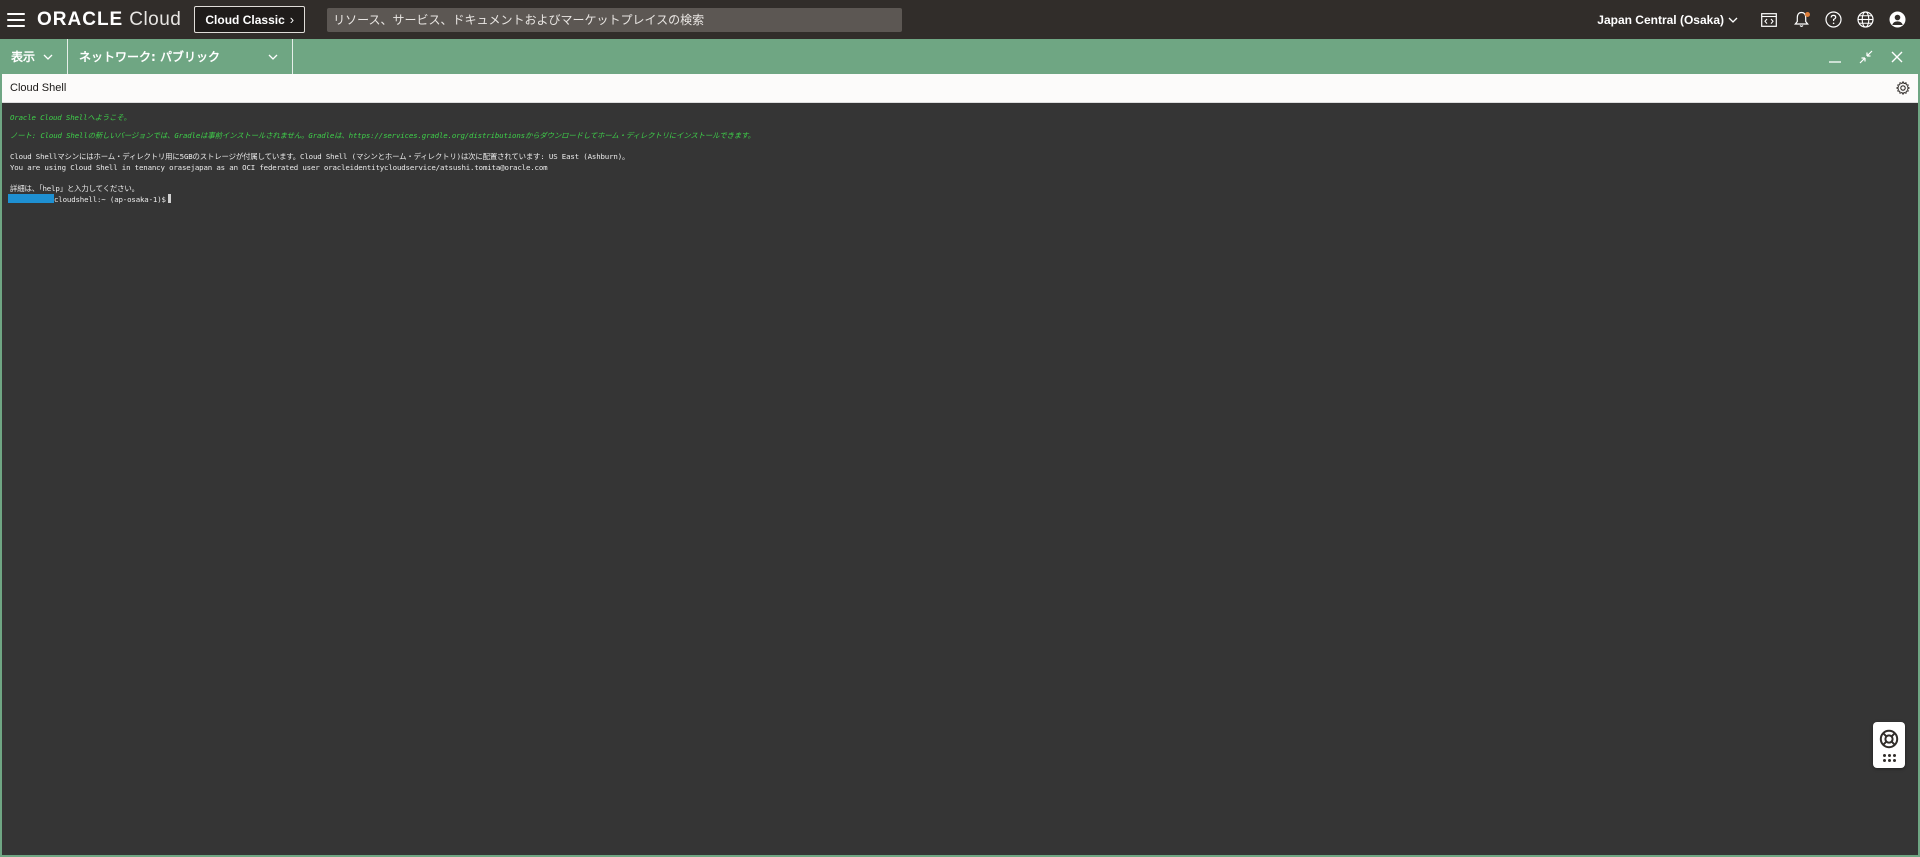 This screenshot has width=1920, height=857. What do you see at coordinates (1889, 738) in the screenshot?
I see `lifebuoy-icon` at bounding box center [1889, 738].